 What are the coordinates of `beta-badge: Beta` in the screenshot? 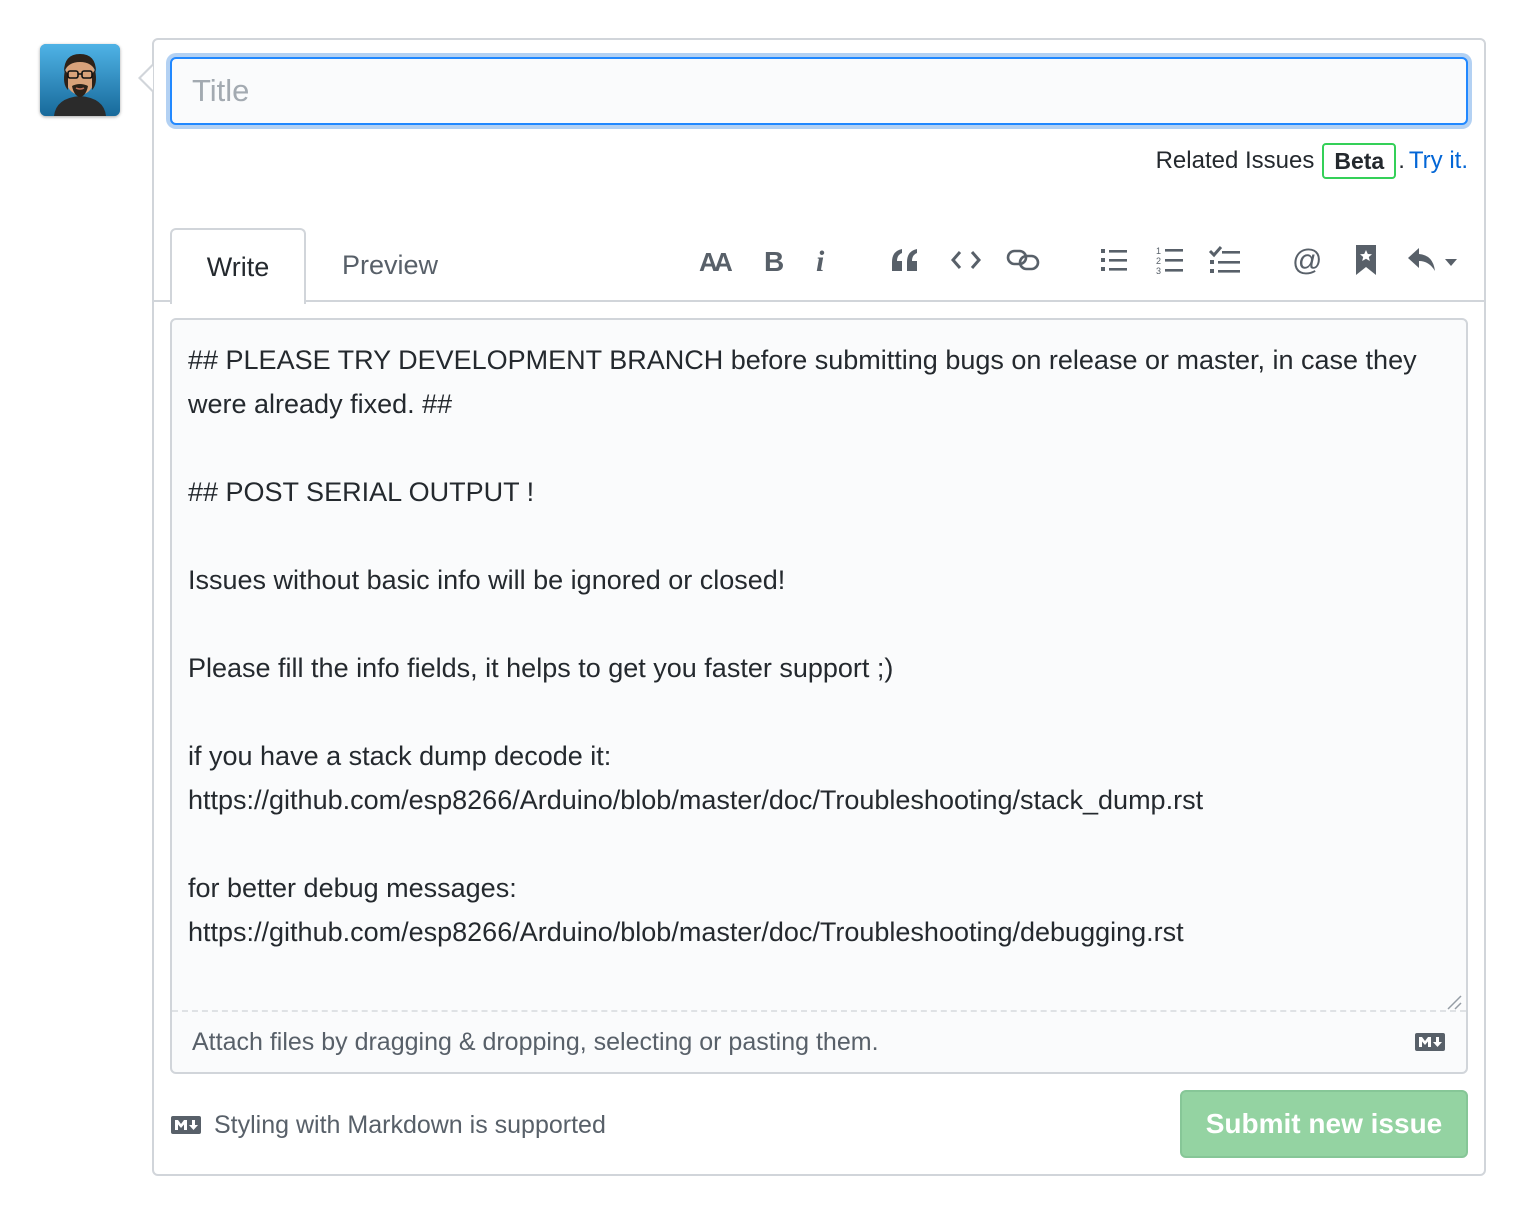 It's located at (1359, 161).